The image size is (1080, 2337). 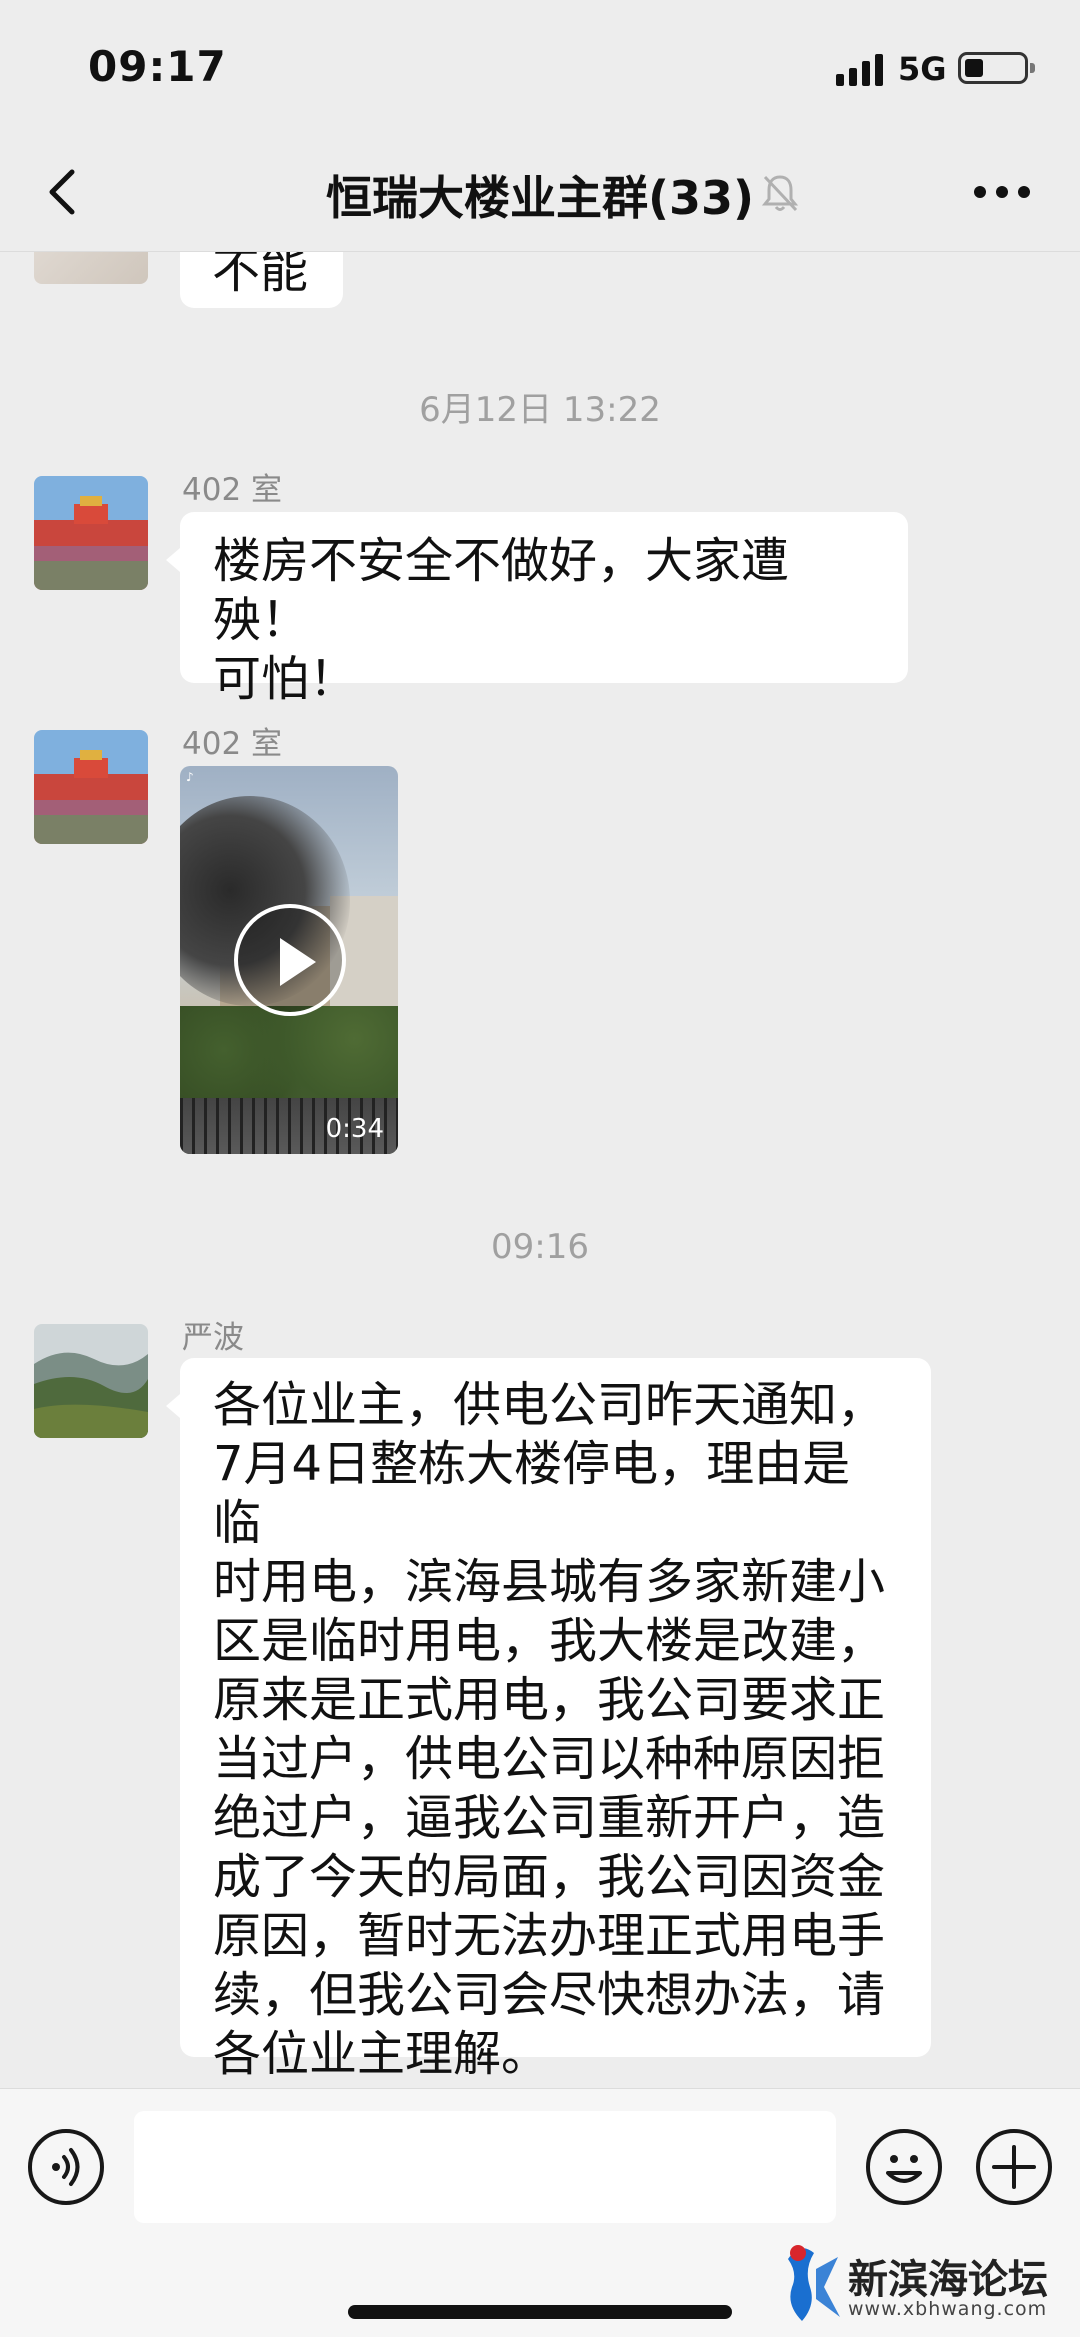 What do you see at coordinates (948, 2280) in the screenshot?
I see `watermark-name: 新滨海论坛` at bounding box center [948, 2280].